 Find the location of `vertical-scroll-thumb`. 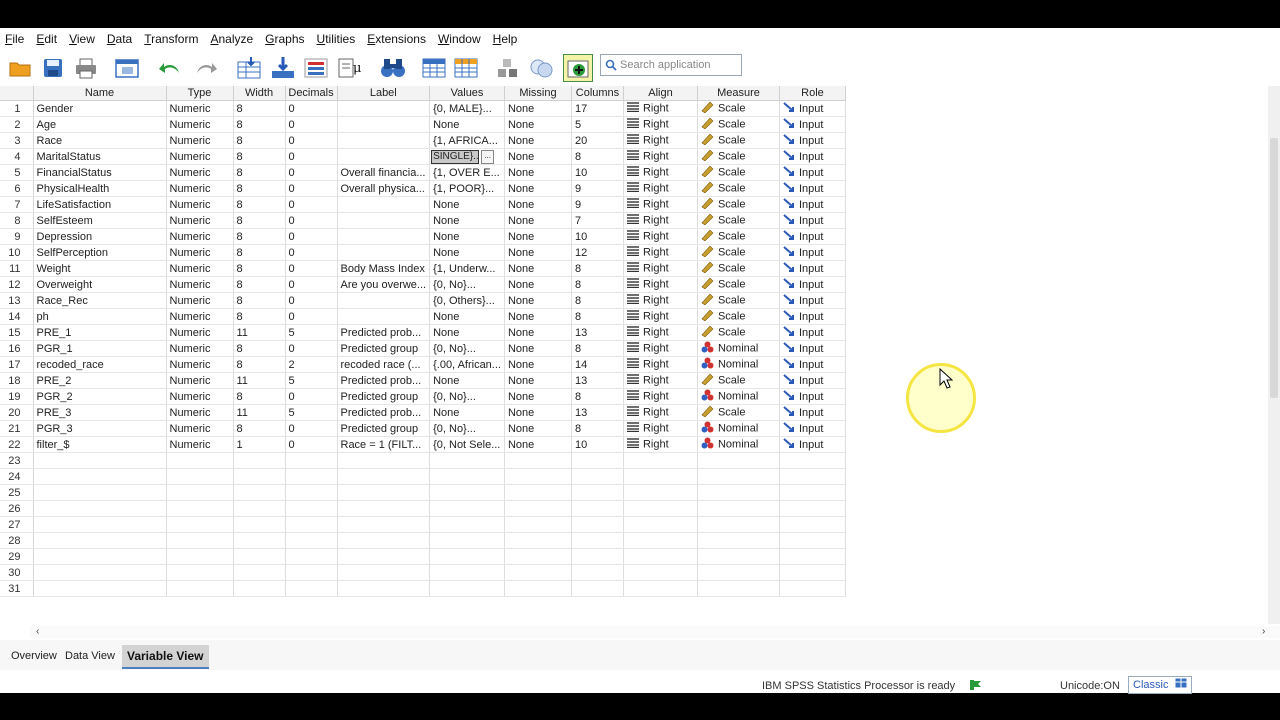

vertical-scroll-thumb is located at coordinates (1274, 268).